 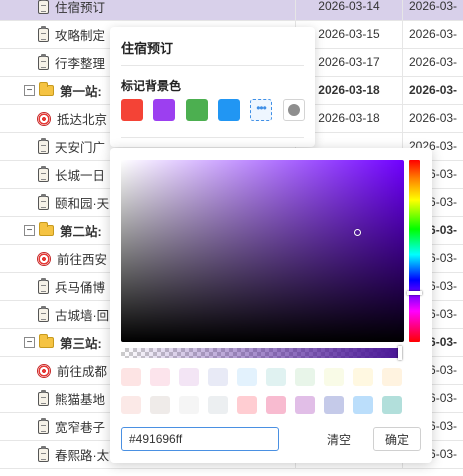 What do you see at coordinates (339, 439) in the screenshot?
I see `clear-button: 清空` at bounding box center [339, 439].